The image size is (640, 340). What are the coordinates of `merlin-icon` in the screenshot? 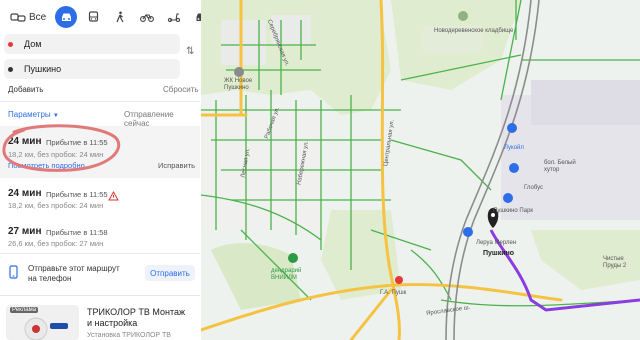 It's located at (468, 232).